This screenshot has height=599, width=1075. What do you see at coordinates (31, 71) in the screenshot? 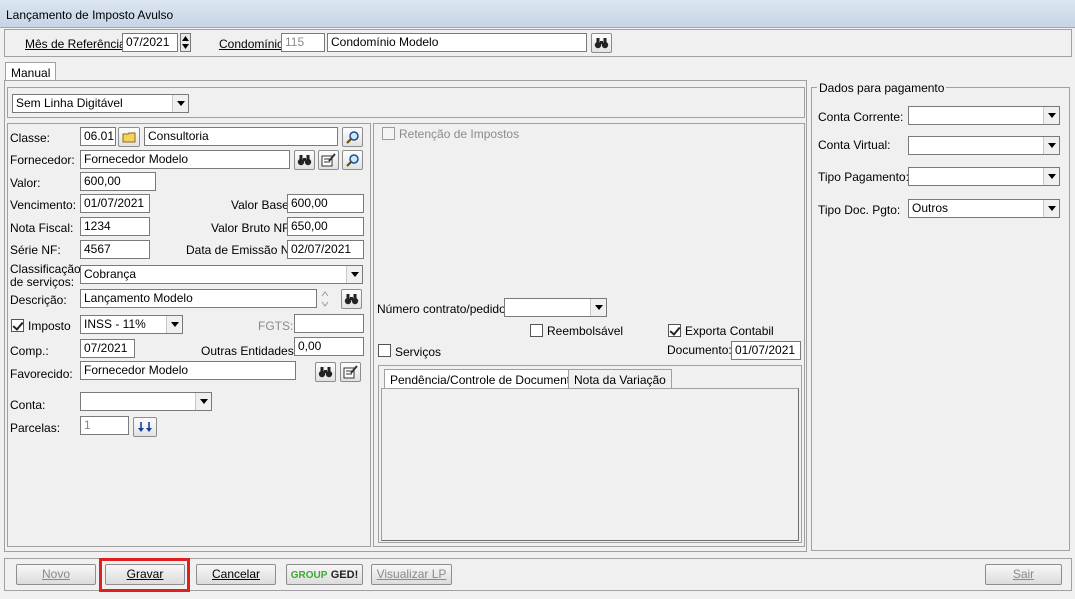
I see `tab-manual: Manual` at bounding box center [31, 71].